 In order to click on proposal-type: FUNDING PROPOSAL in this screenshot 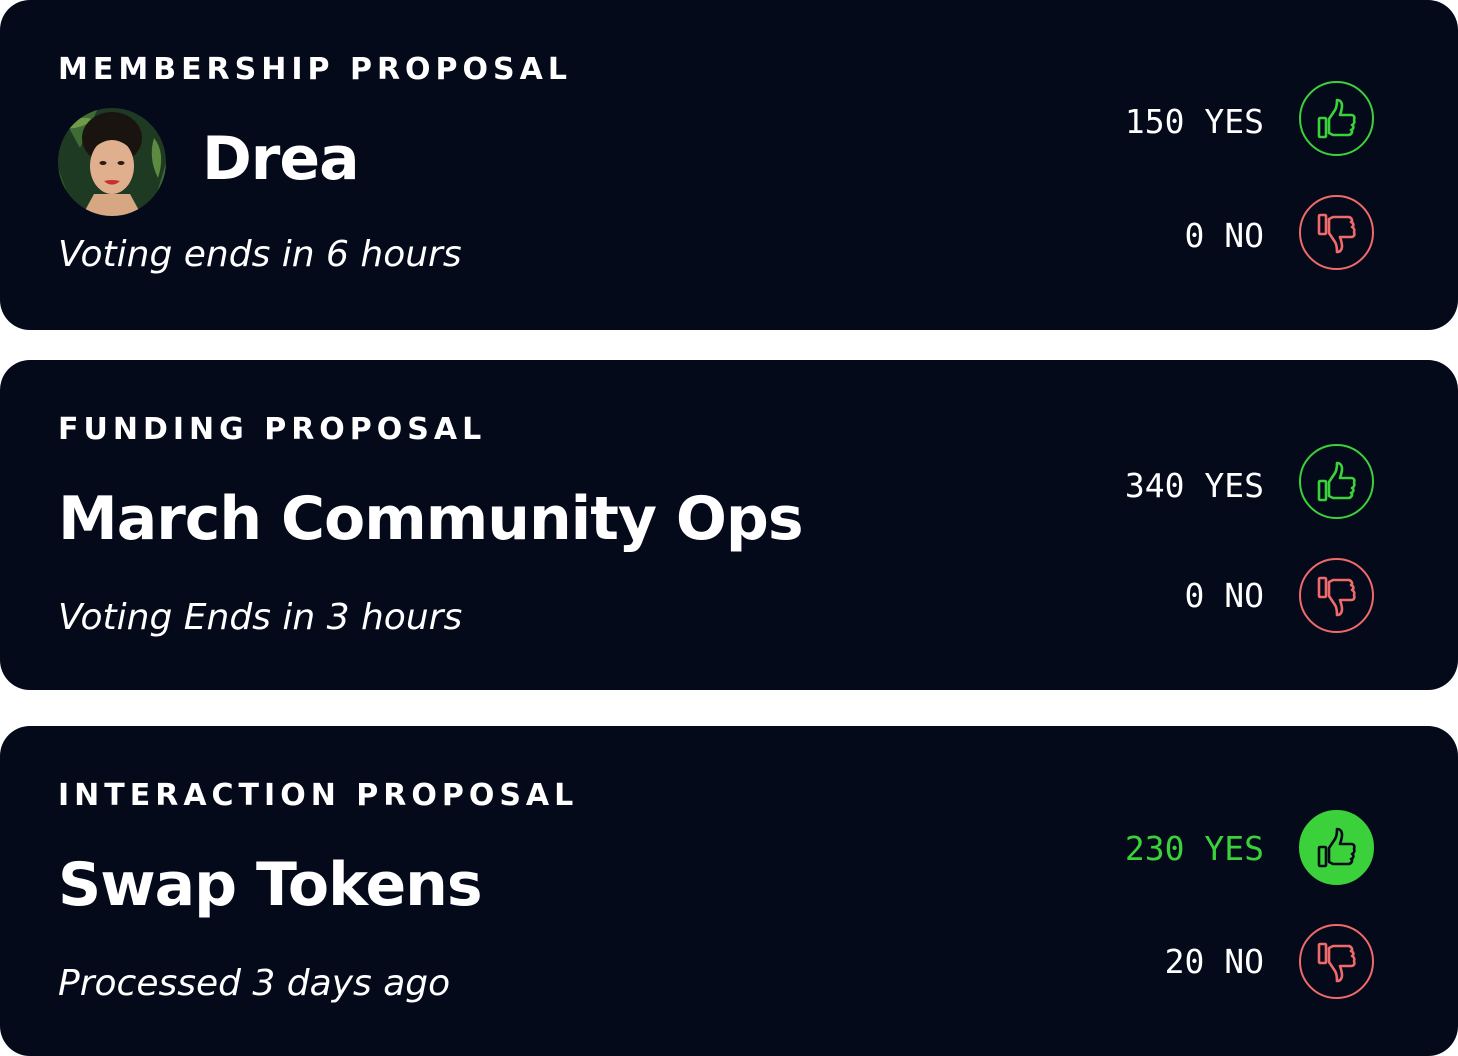, I will do `click(272, 429)`.